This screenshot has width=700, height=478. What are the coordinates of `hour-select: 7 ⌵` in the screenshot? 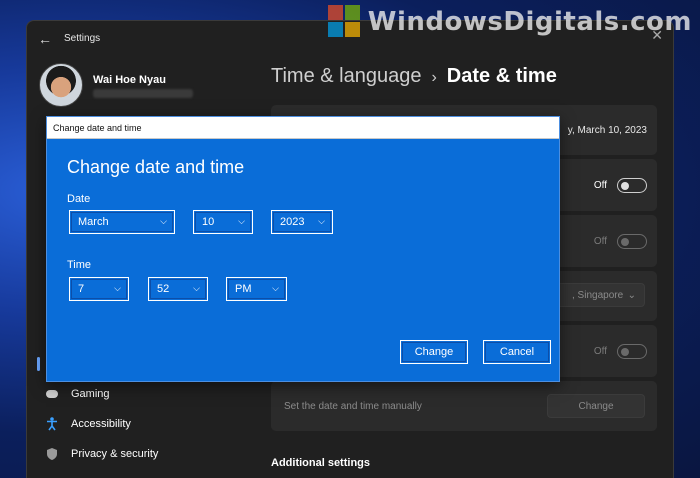 It's located at (99, 289).